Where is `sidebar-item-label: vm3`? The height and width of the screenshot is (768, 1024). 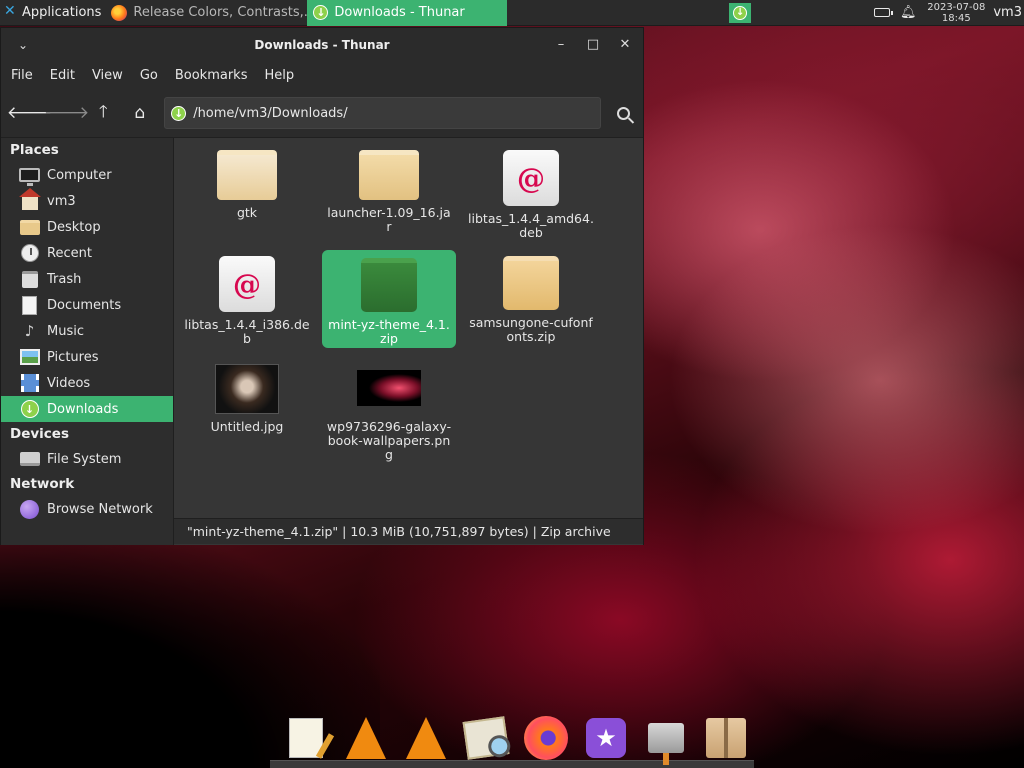
sidebar-item-label: vm3 is located at coordinates (61, 201).